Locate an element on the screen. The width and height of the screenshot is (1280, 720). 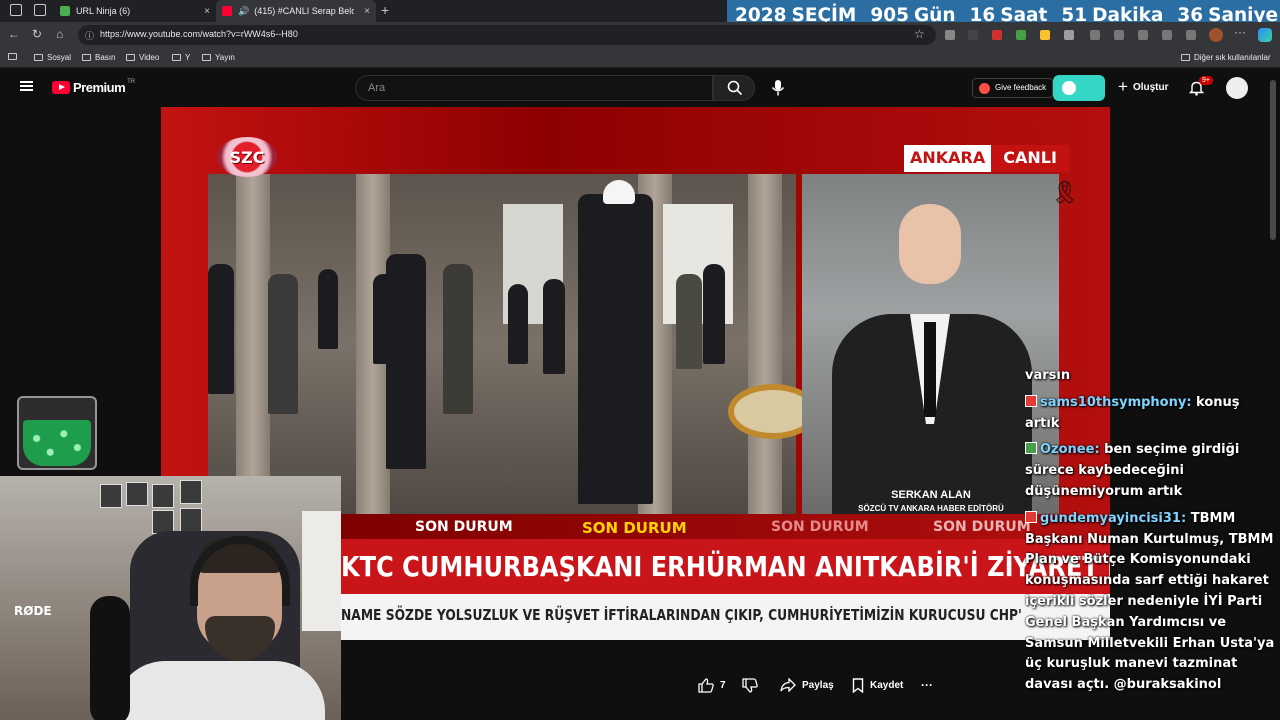
create-button: + Oluştur is located at coordinates (1143, 86).